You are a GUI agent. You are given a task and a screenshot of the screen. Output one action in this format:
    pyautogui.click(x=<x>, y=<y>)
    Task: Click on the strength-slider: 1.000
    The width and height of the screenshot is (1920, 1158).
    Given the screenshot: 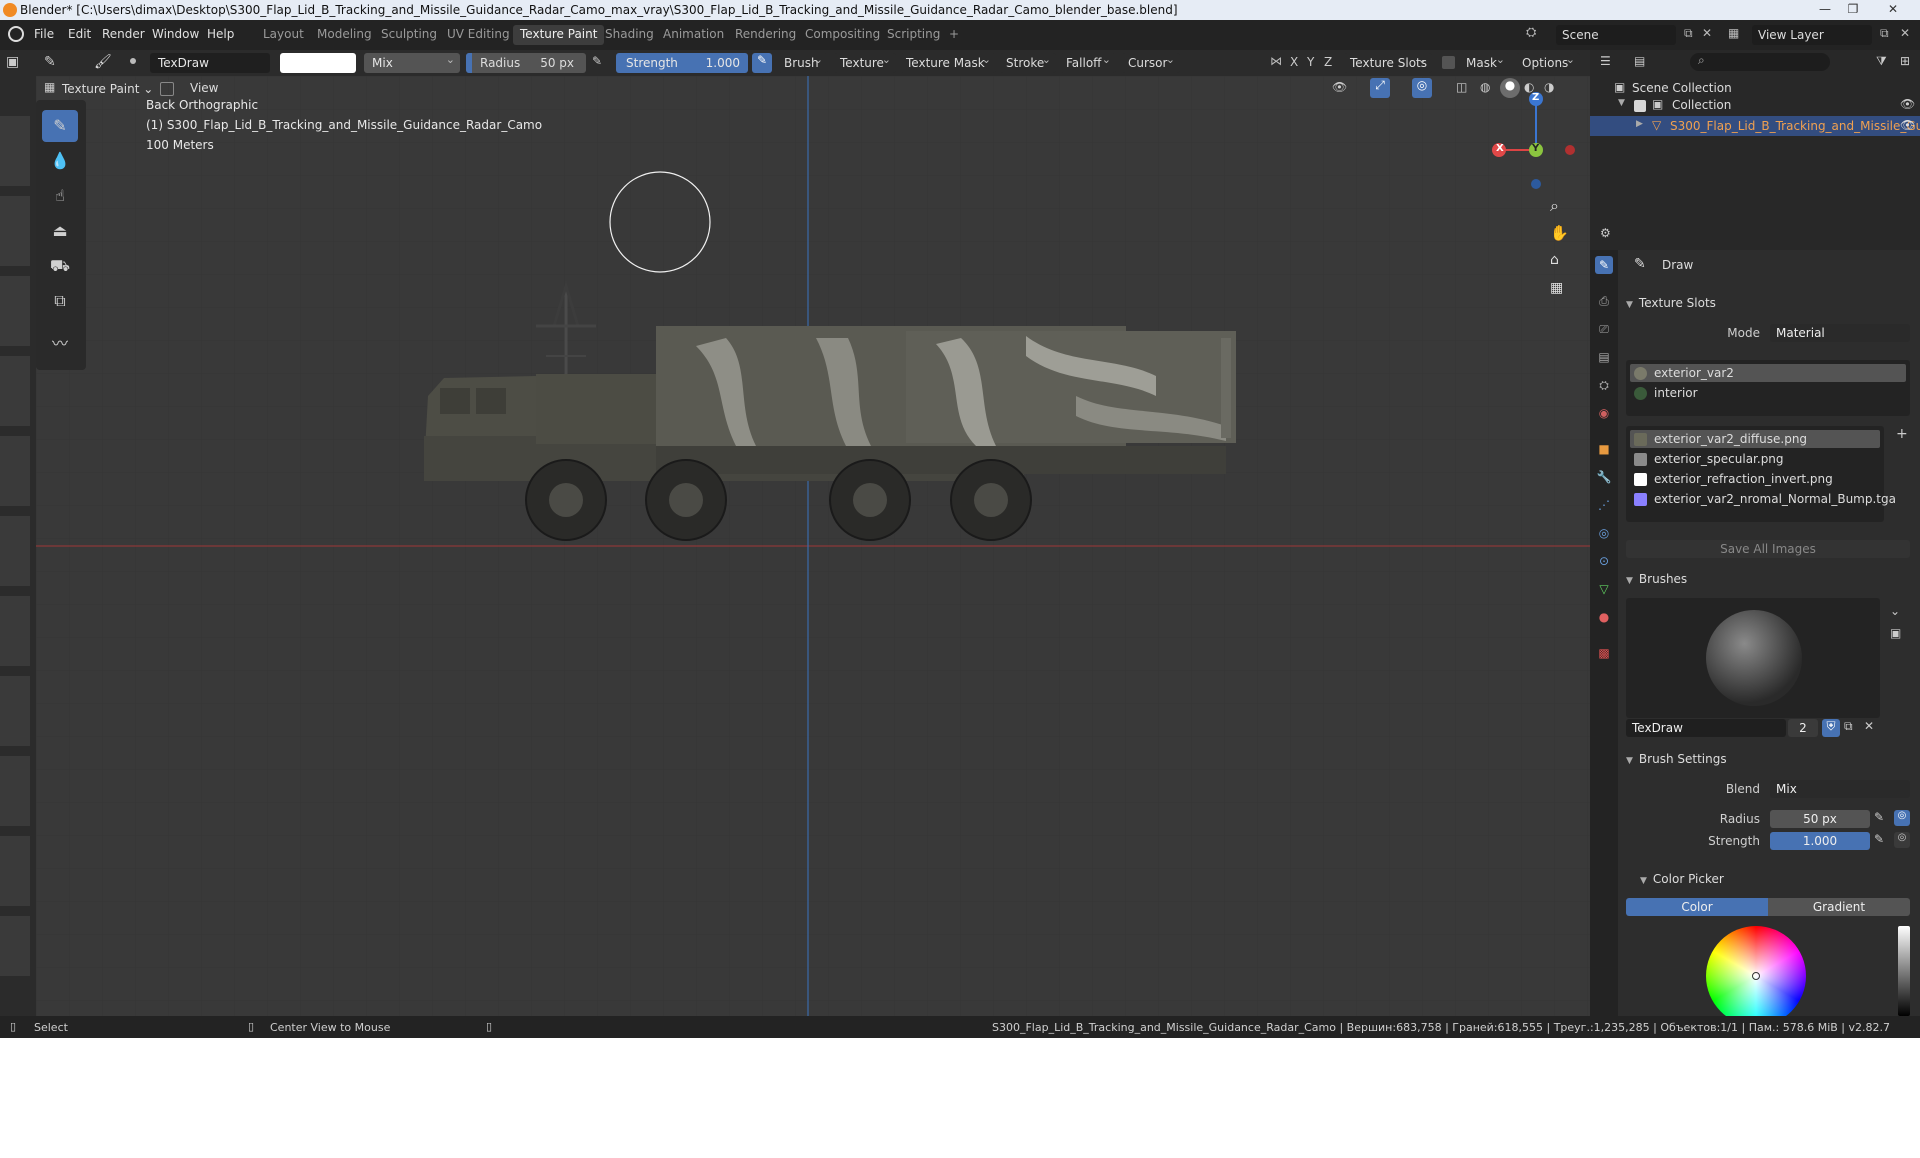 What is the action you would take?
    pyautogui.click(x=1820, y=841)
    